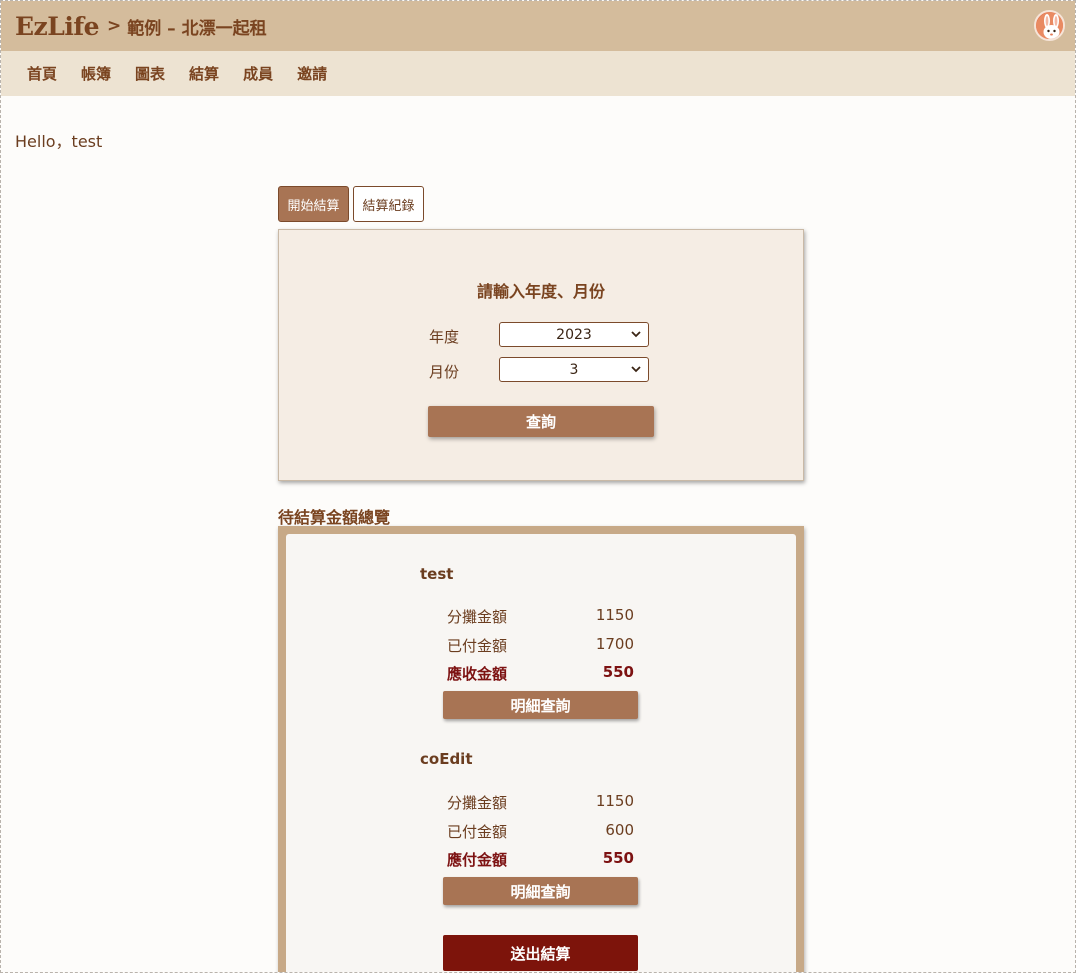 The width and height of the screenshot is (1076, 973). I want to click on paid-value: 1700, so click(614, 644).